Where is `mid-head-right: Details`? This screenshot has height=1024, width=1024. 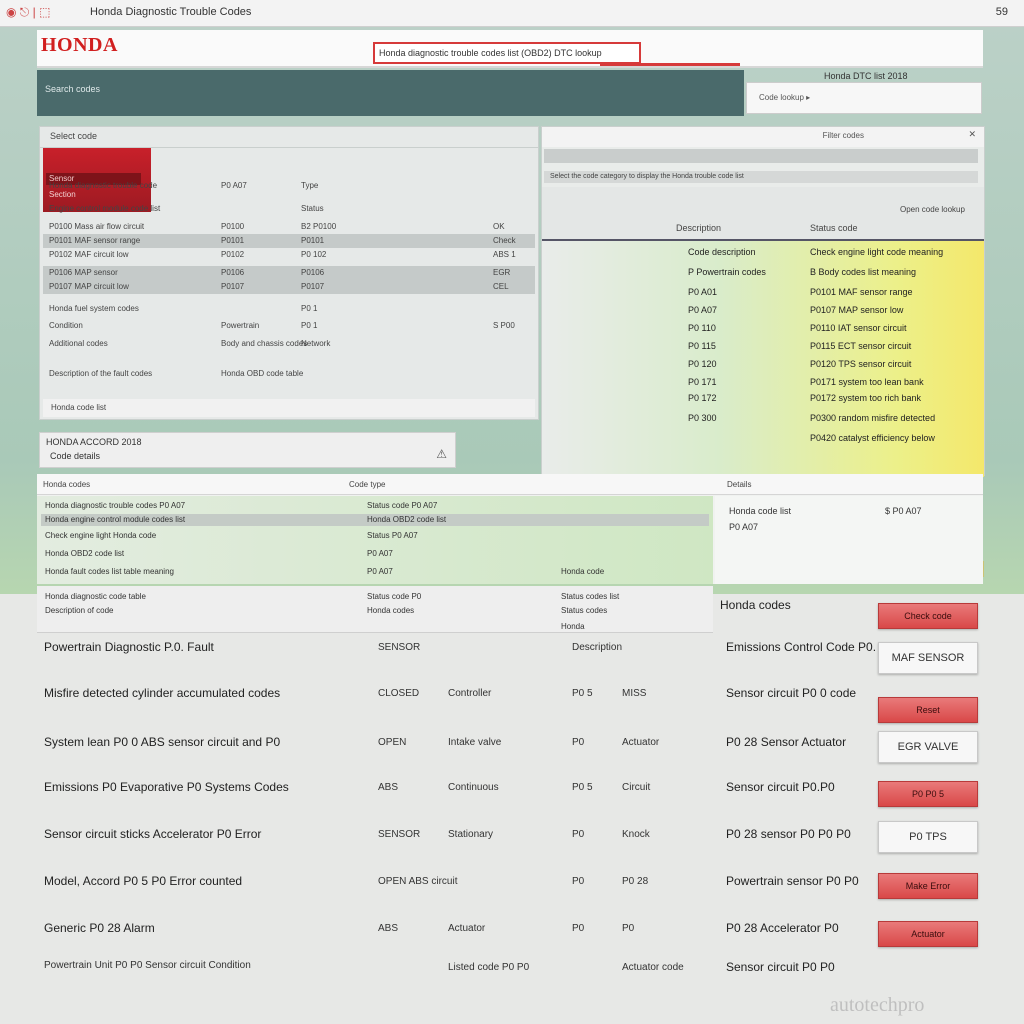 mid-head-right: Details is located at coordinates (739, 484).